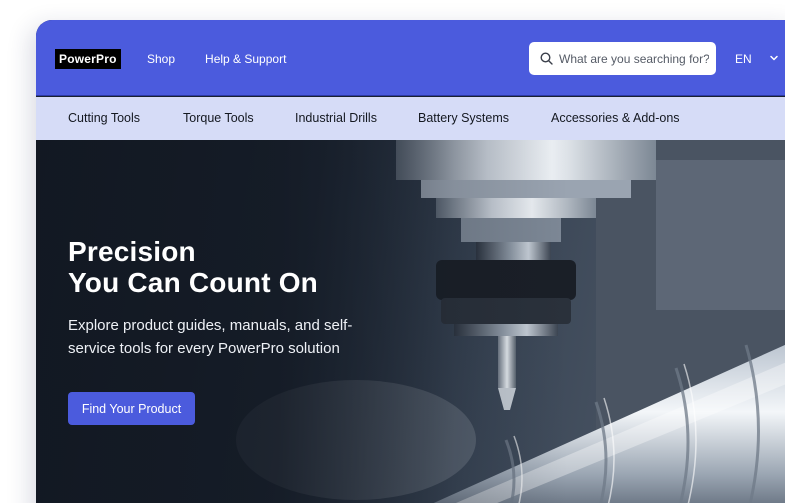 This screenshot has width=785, height=503. What do you see at coordinates (336, 118) in the screenshot?
I see `category-industrial-drills: Industrial Drills` at bounding box center [336, 118].